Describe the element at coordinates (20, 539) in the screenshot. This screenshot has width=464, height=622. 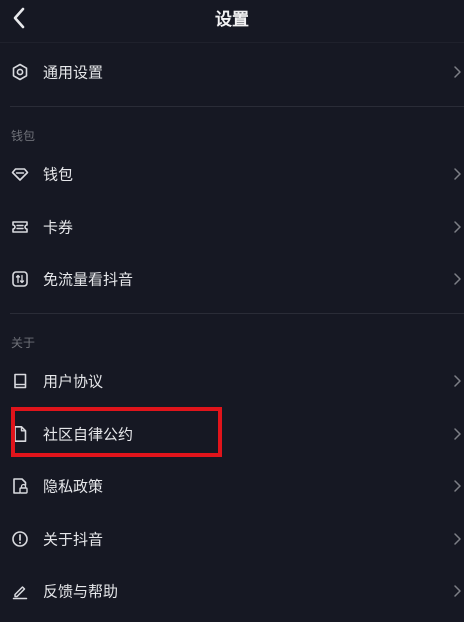
I see `info-circle-icon` at that location.